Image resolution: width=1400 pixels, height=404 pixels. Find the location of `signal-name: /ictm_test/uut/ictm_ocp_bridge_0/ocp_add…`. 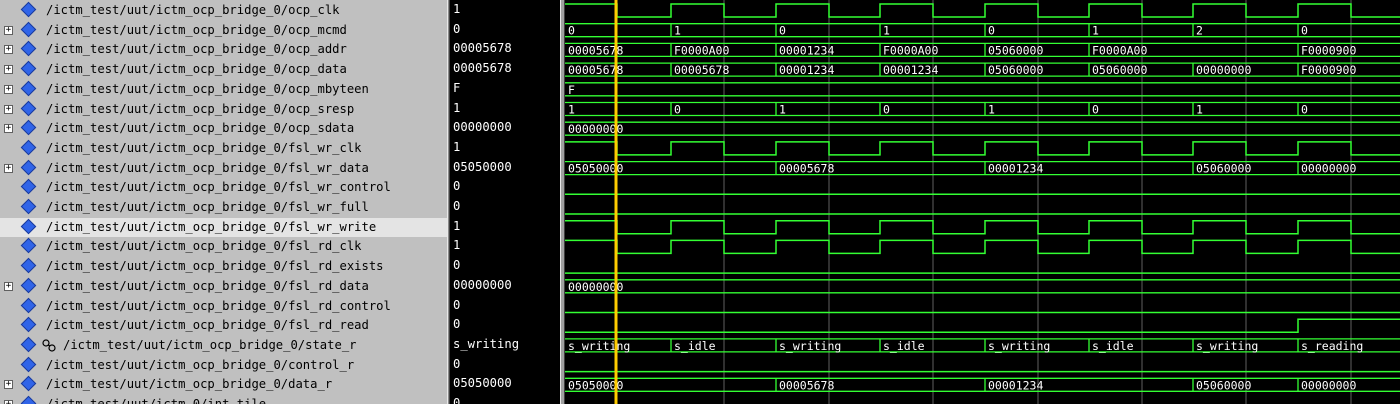

signal-name: /ictm_test/uut/ictm_ocp_bridge_0/ocp_add… is located at coordinates (196, 49).